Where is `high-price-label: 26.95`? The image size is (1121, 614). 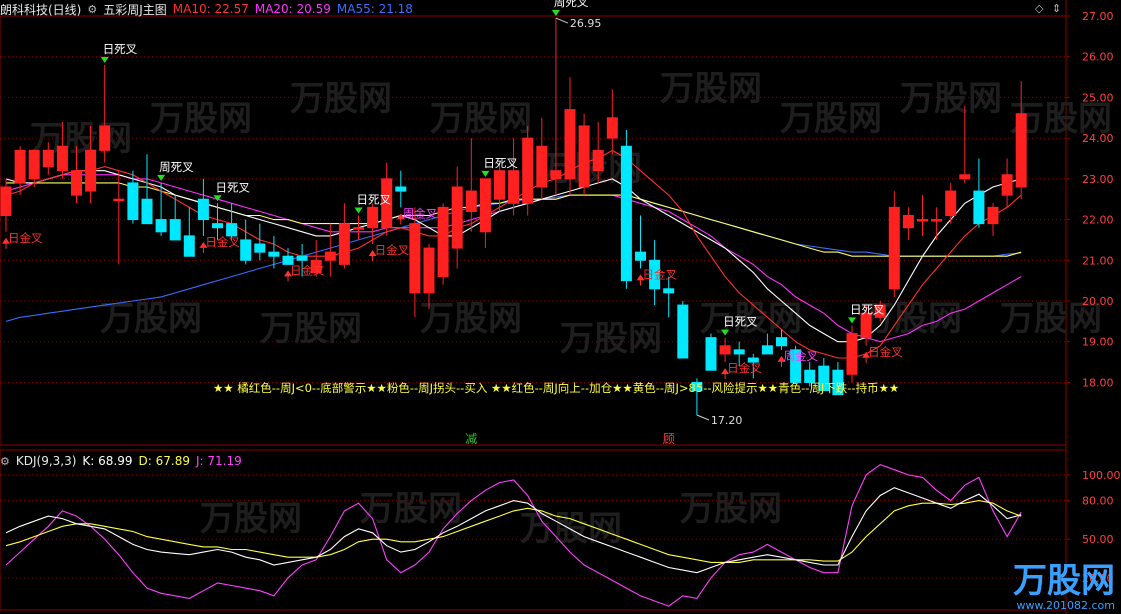 high-price-label: 26.95 is located at coordinates (586, 23).